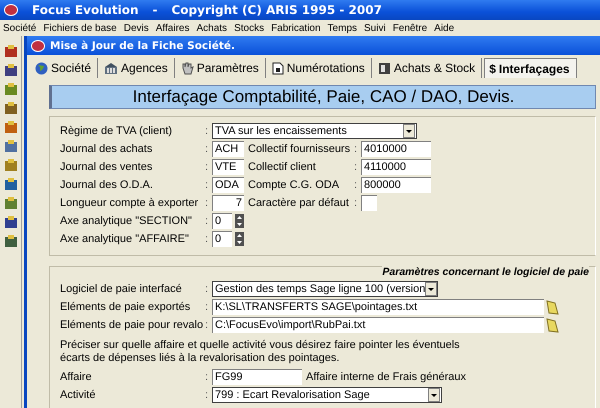 The image size is (600, 408). Describe the element at coordinates (130, 203) in the screenshot. I see `field-label: Longueur compte à exporter` at that location.